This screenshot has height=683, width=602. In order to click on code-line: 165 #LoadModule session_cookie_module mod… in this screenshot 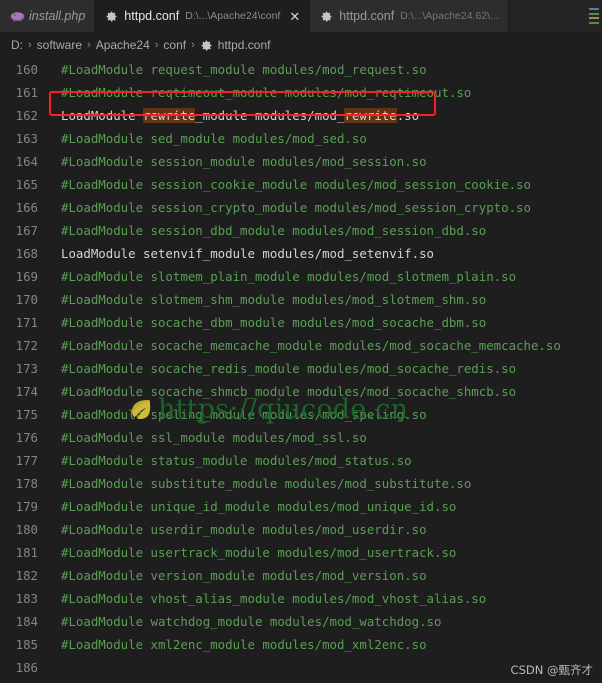, I will do `click(301, 184)`.